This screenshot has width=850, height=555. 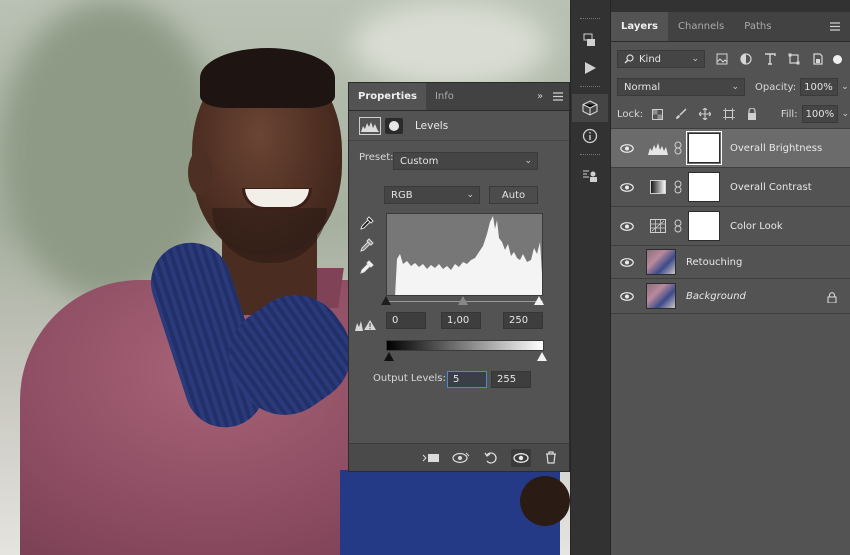 I want to click on dock-grip, so click(x=590, y=20).